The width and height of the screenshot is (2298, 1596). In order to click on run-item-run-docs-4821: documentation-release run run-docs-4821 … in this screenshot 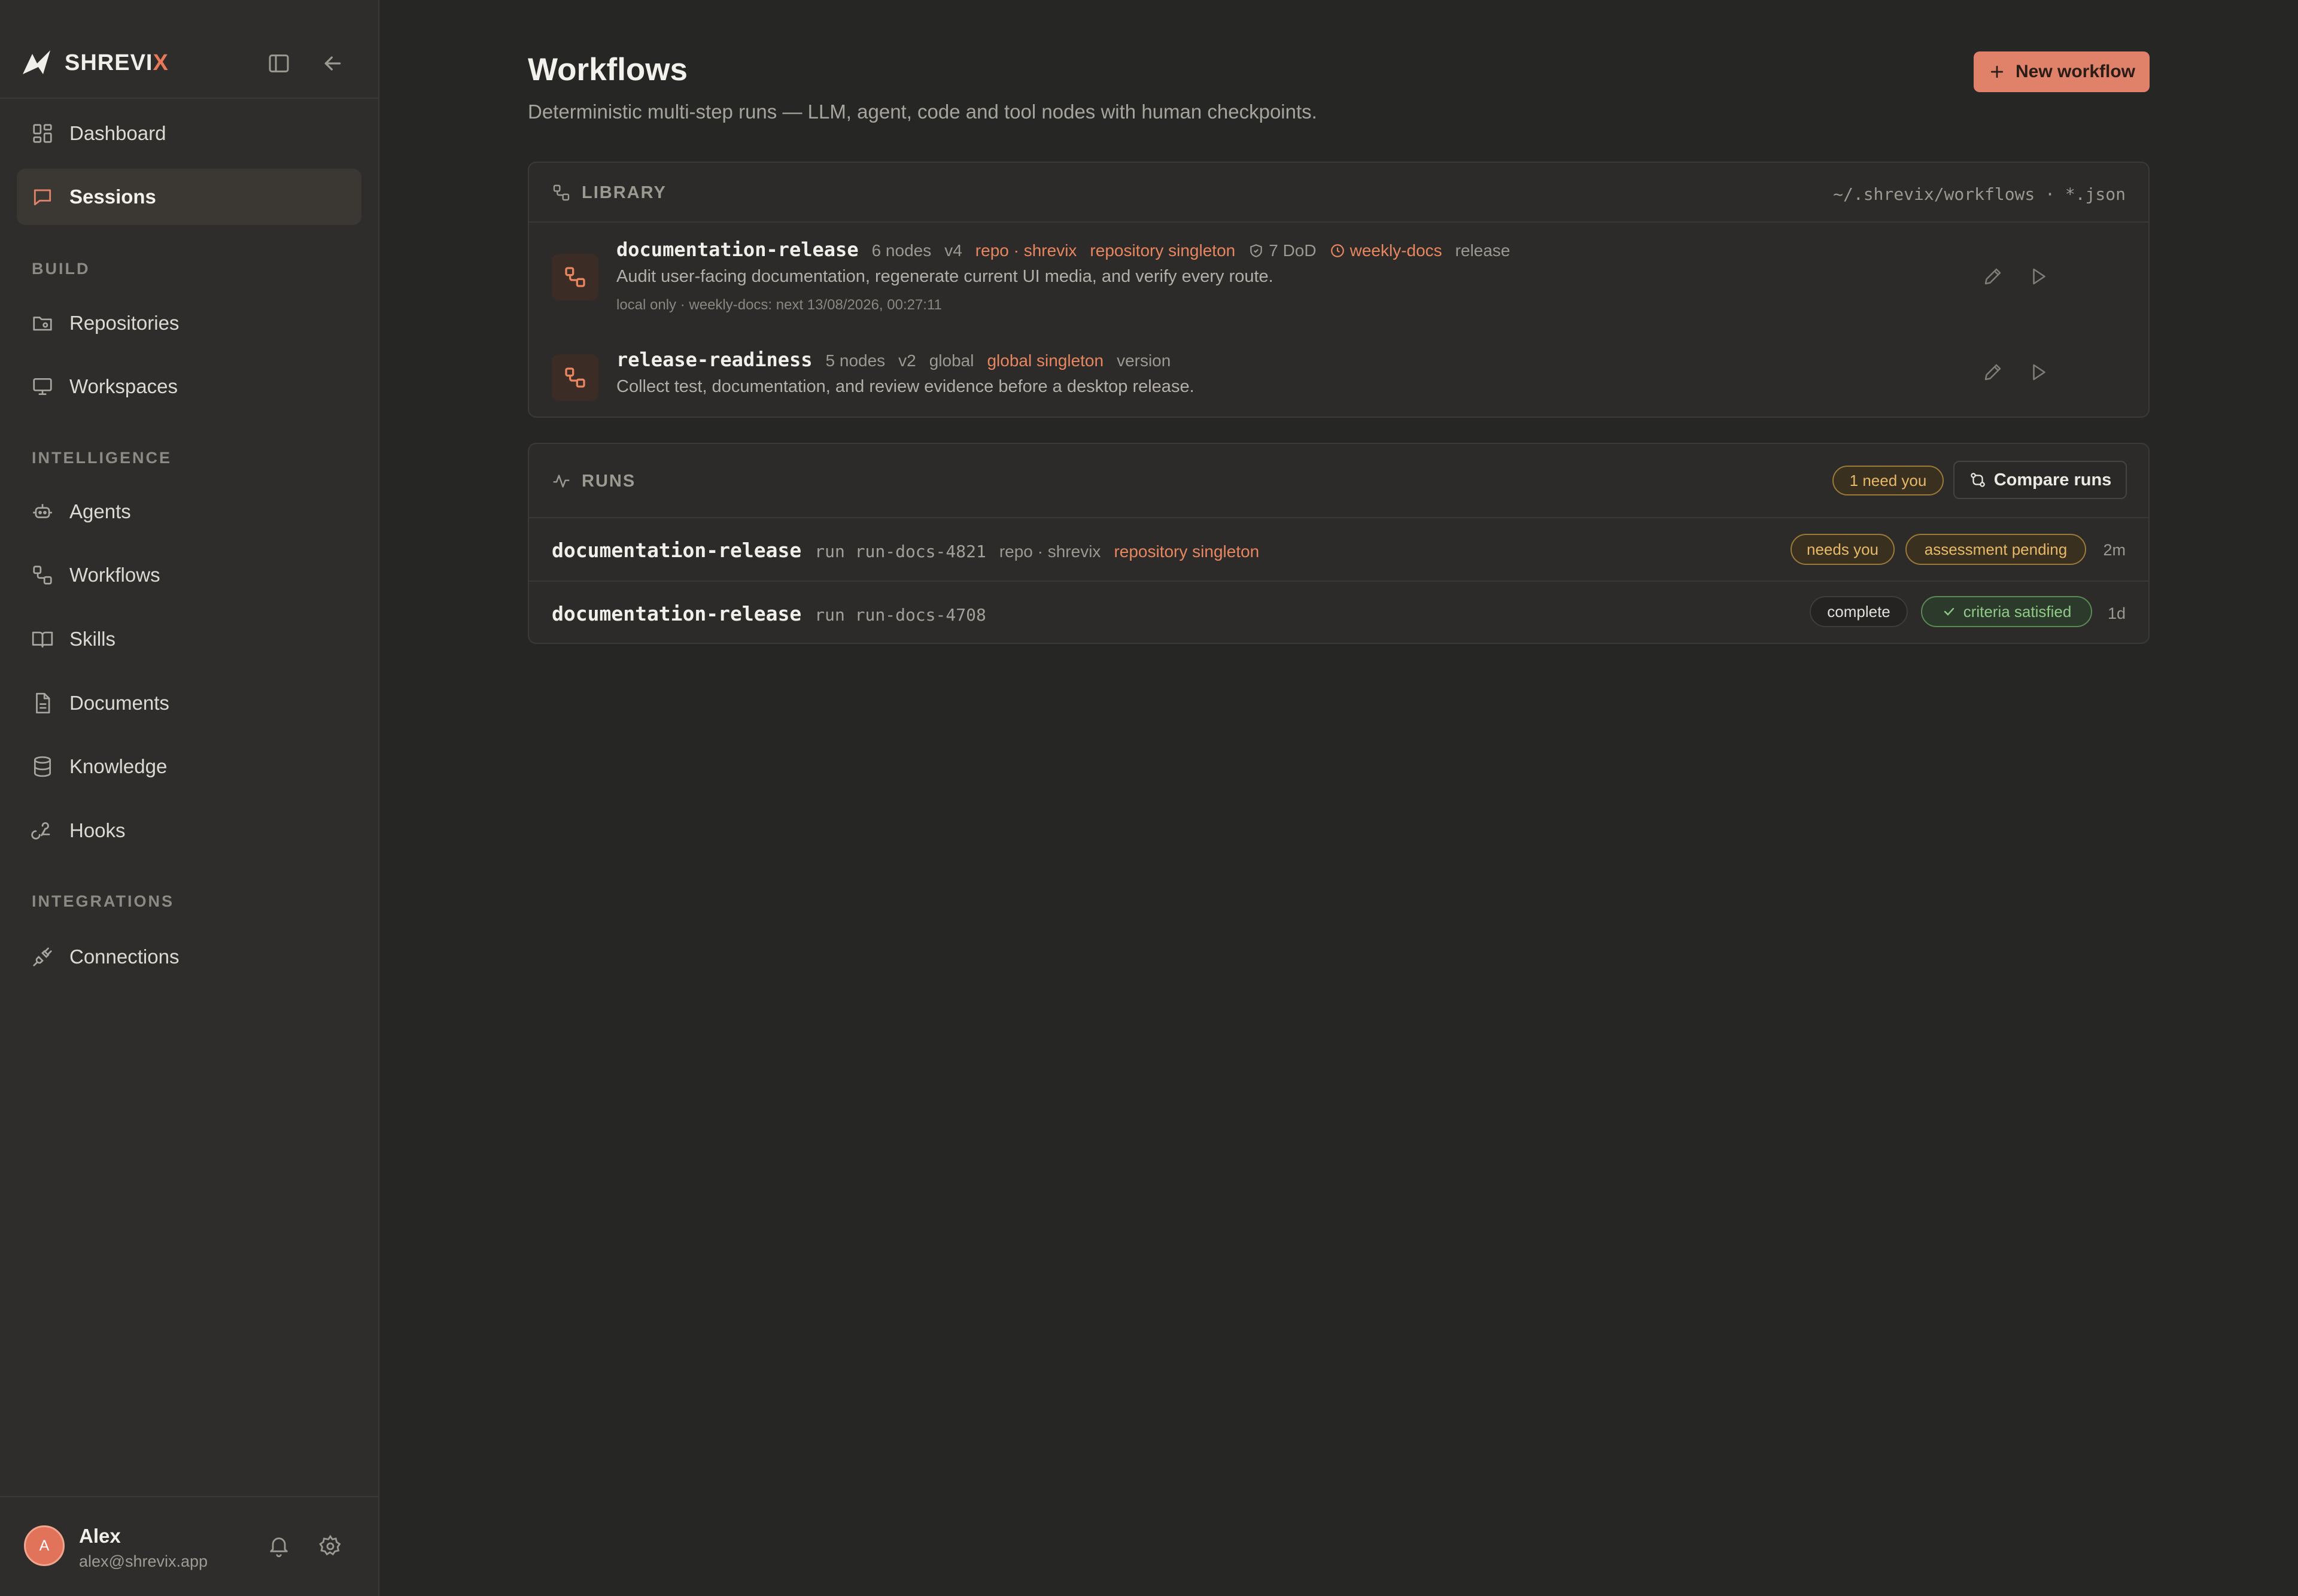, I will do `click(1338, 549)`.